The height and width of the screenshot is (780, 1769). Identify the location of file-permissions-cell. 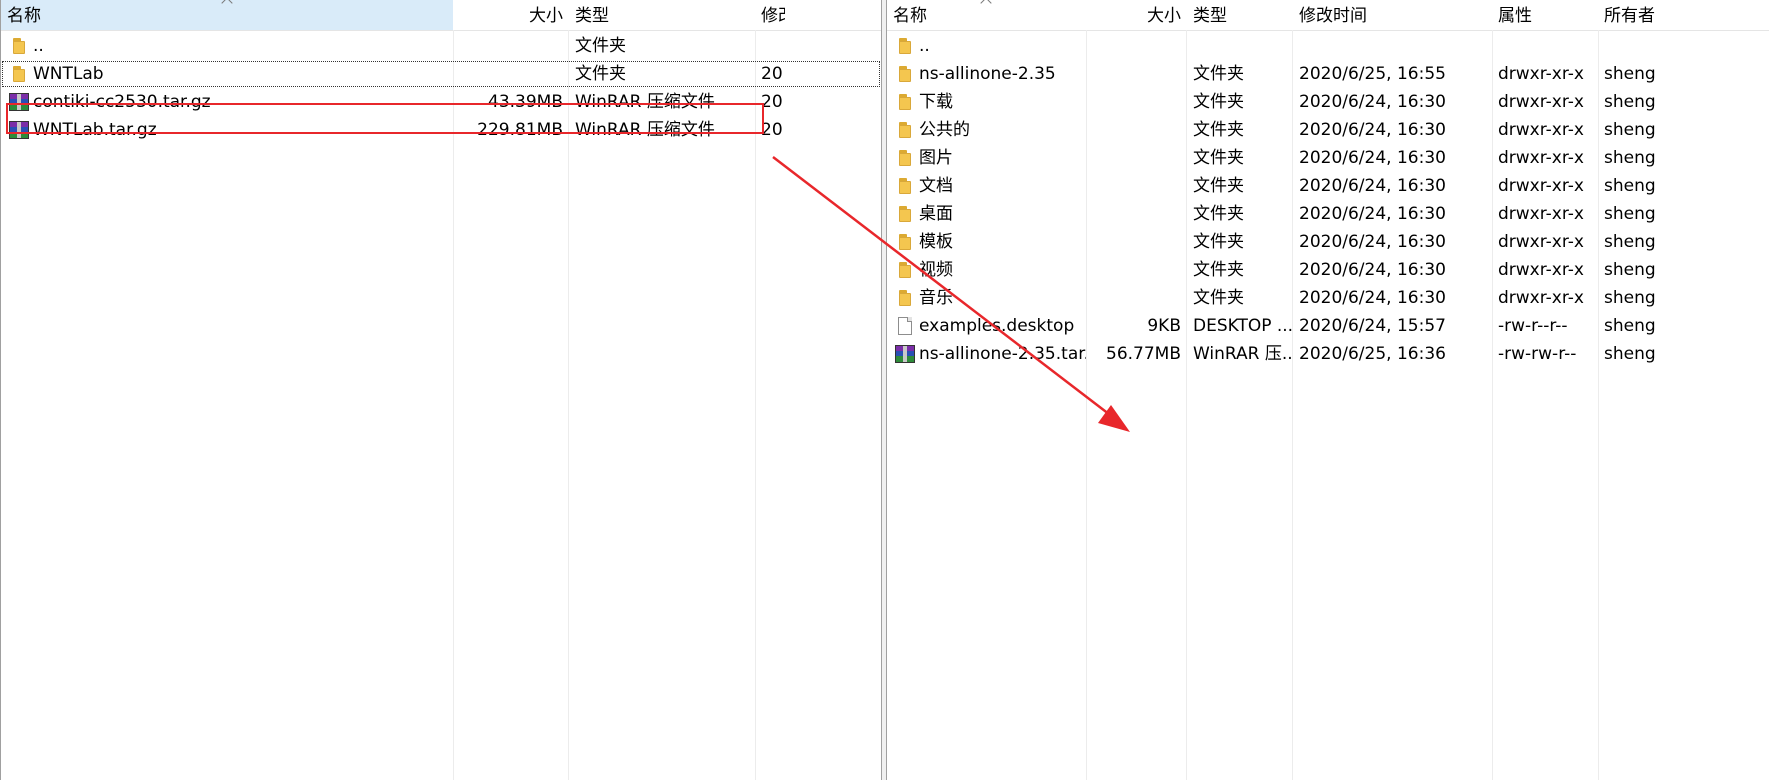
(1545, 46).